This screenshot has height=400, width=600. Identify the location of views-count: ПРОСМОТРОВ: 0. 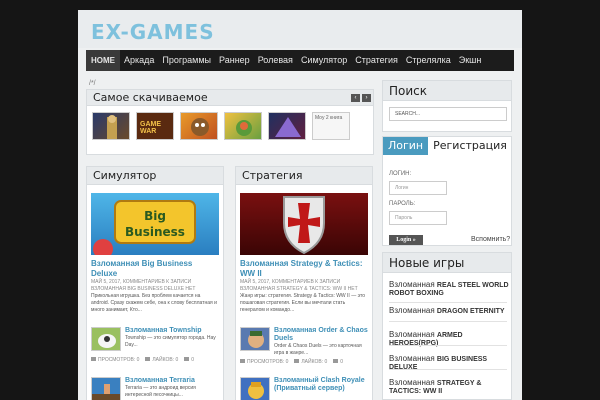
(264, 362).